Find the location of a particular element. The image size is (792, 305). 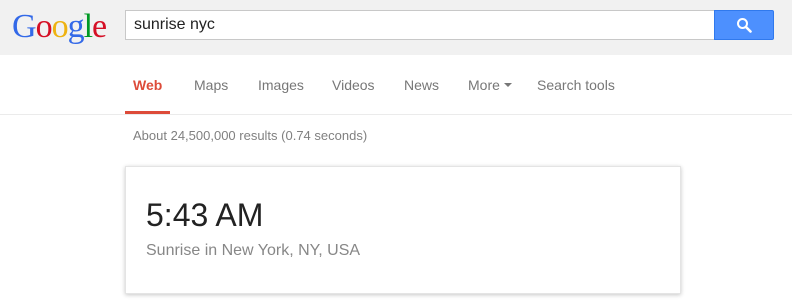

sunrise-time: 5:43 AM is located at coordinates (205, 215).